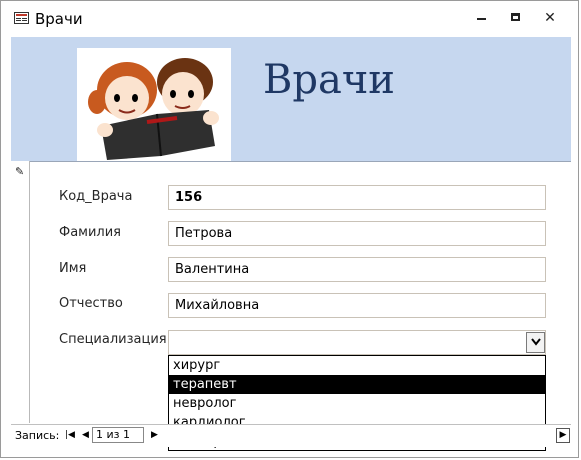  Describe the element at coordinates (118, 435) in the screenshot. I see `record-counter: 1 из 1` at that location.